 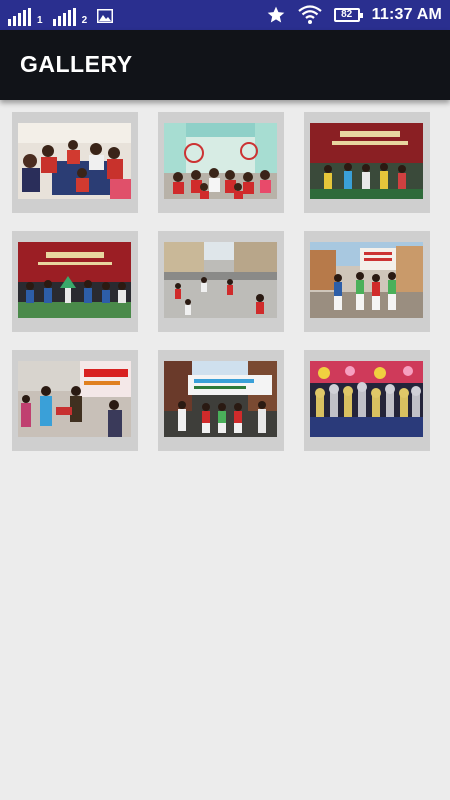 I want to click on gallery-photo-4-image, so click(x=74, y=280).